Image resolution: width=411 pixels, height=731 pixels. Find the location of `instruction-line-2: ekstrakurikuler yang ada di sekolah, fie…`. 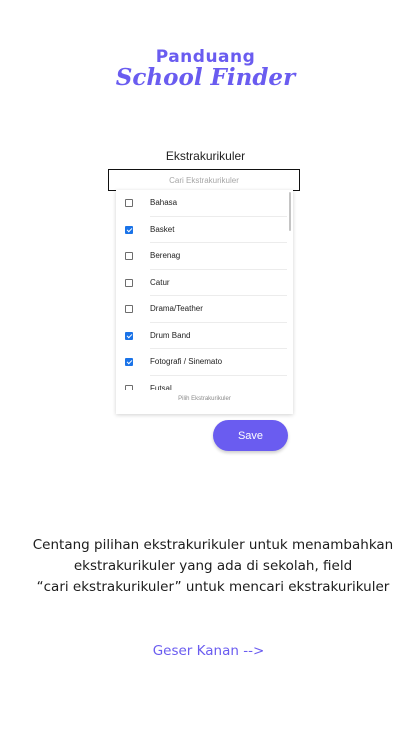

instruction-line-2: ekstrakurikuler yang ada di sekolah, fie… is located at coordinates (213, 566).